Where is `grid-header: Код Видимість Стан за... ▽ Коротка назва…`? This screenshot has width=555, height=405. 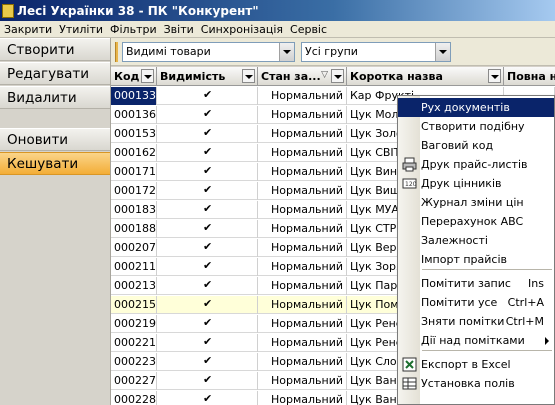
grid-header: Код Видимість Стан за... ▽ Коротка назва… is located at coordinates (333, 76).